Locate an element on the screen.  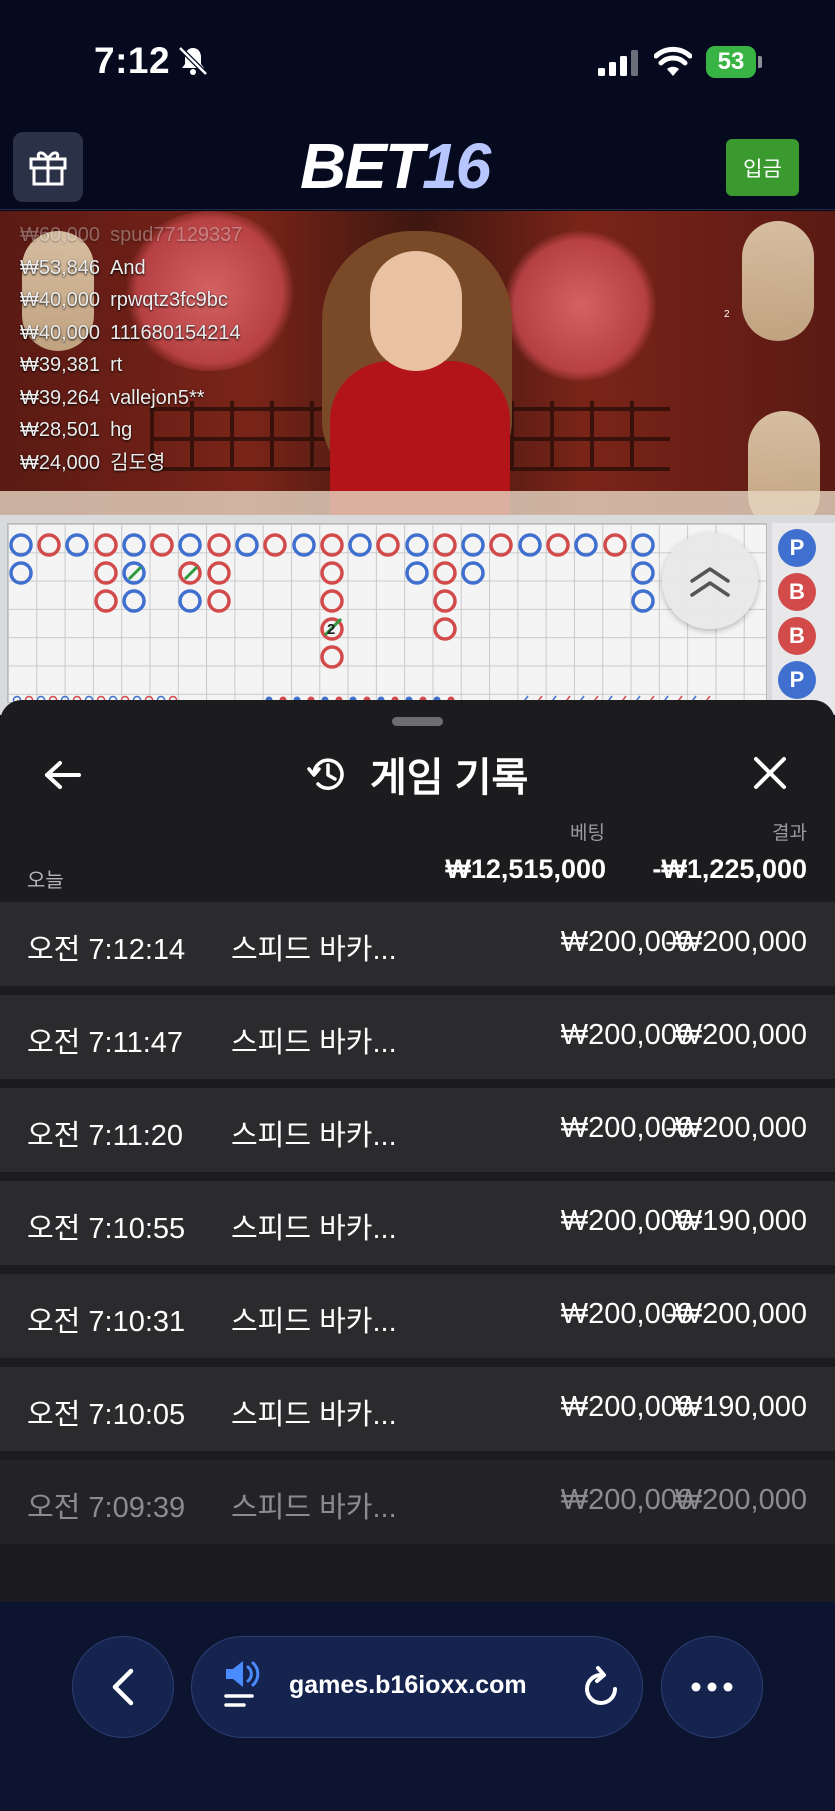
back-button is located at coordinates (63, 775).